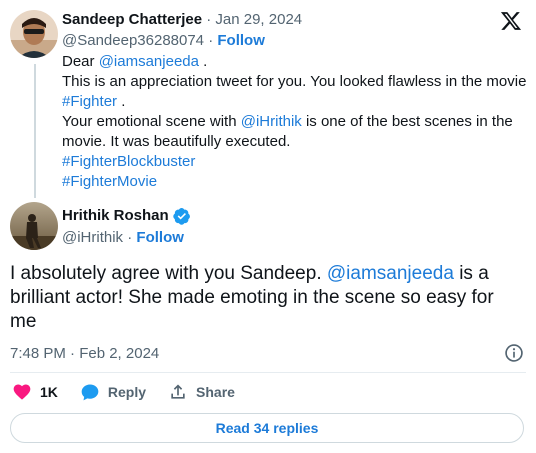 This screenshot has height=453, width=536. What do you see at coordinates (407, 121) in the screenshot?
I see `body-text: is one of the best scenes in the` at bounding box center [407, 121].